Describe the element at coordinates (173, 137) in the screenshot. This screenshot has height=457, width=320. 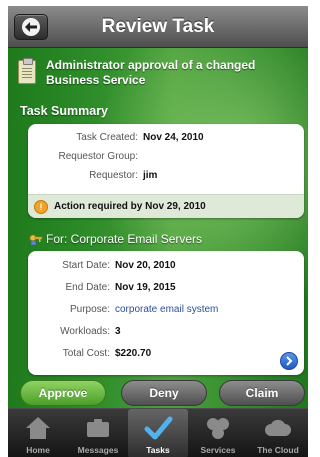
I see `field-value: Nov 24, 2010` at that location.